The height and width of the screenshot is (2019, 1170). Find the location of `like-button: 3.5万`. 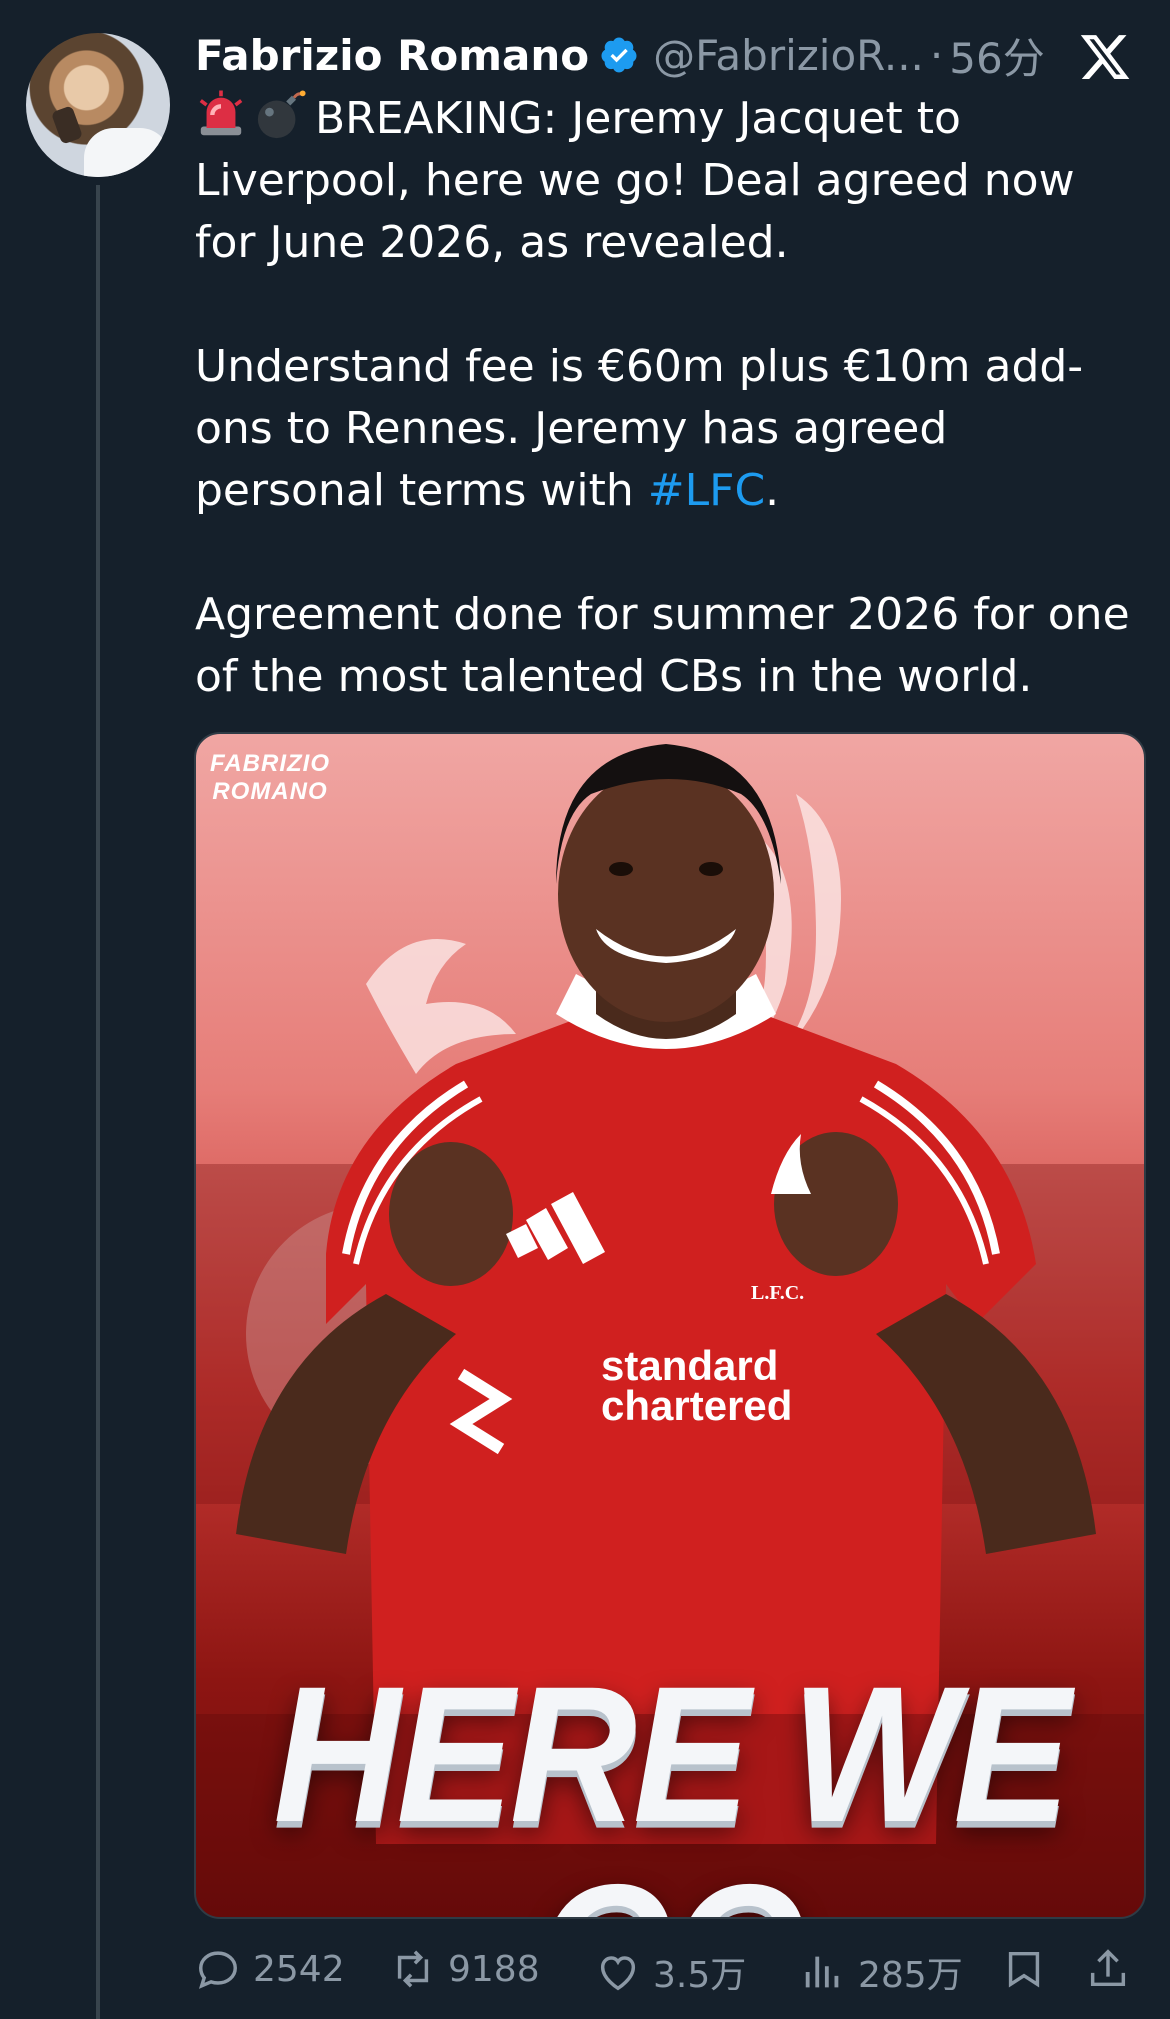

like-button: 3.5万 is located at coordinates (670, 1972).